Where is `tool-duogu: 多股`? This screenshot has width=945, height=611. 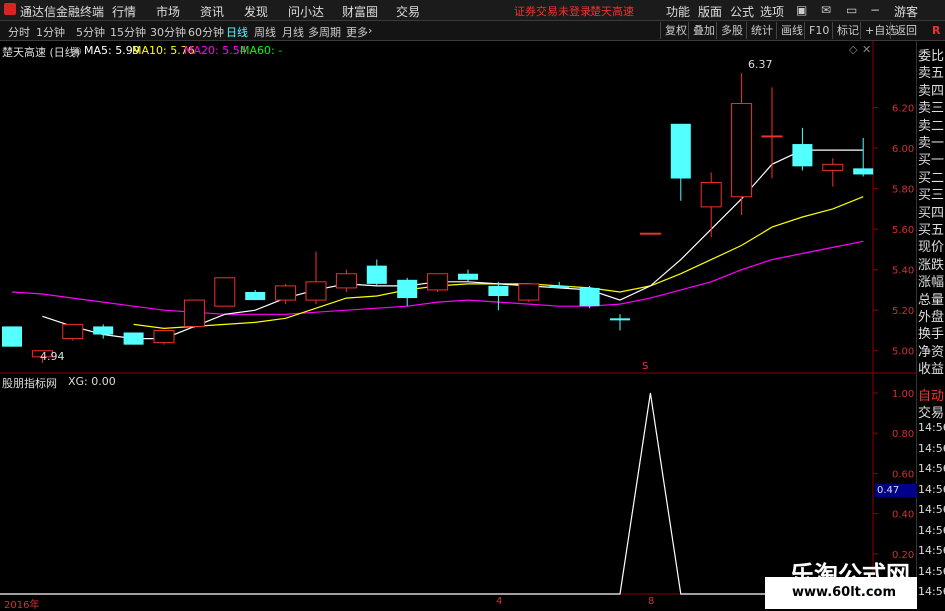
tool-duogu: 多股 is located at coordinates (731, 30).